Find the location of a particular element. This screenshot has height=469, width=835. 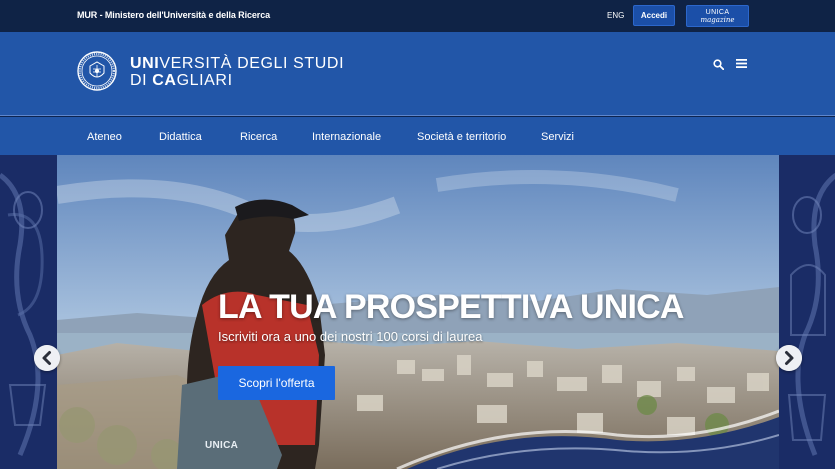

unica-magazine-button: UNICA magazine is located at coordinates (717, 16).